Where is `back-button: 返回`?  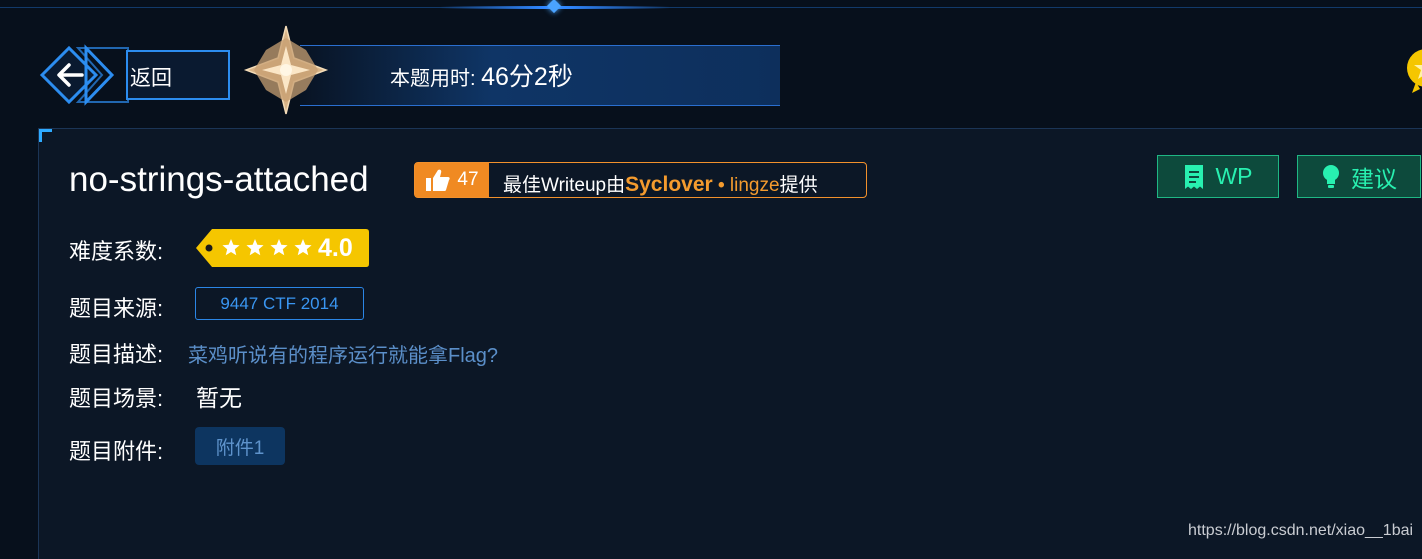
back-button: 返回 is located at coordinates (134, 75).